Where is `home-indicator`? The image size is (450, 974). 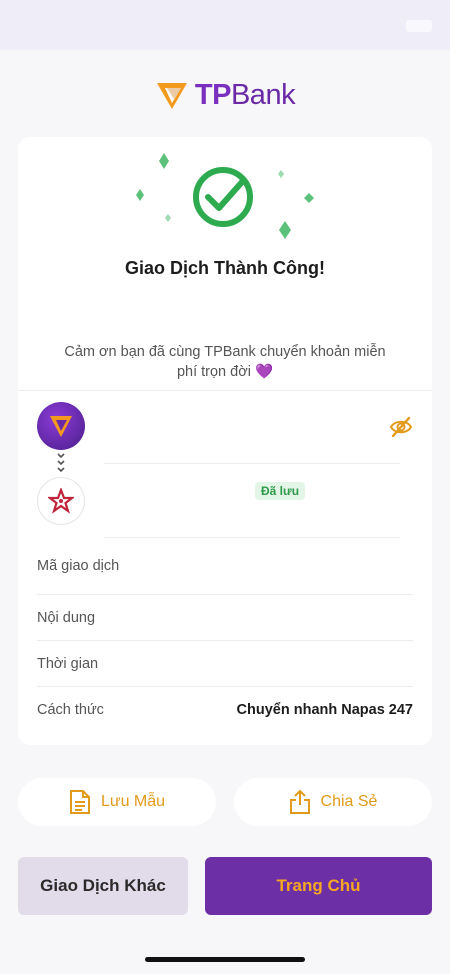 home-indicator is located at coordinates (225, 959).